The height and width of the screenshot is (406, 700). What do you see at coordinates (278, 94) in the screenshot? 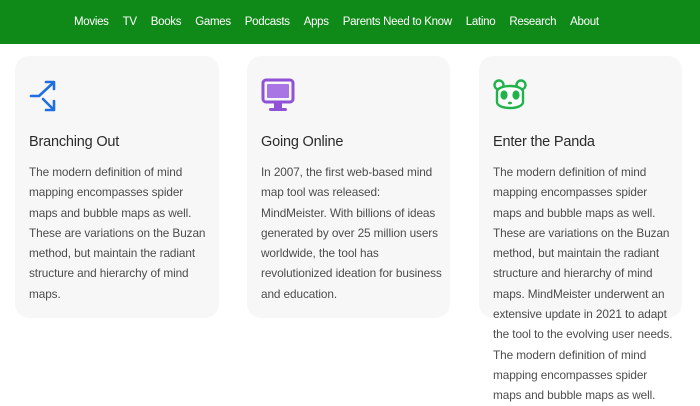
I see `monitor-icon` at bounding box center [278, 94].